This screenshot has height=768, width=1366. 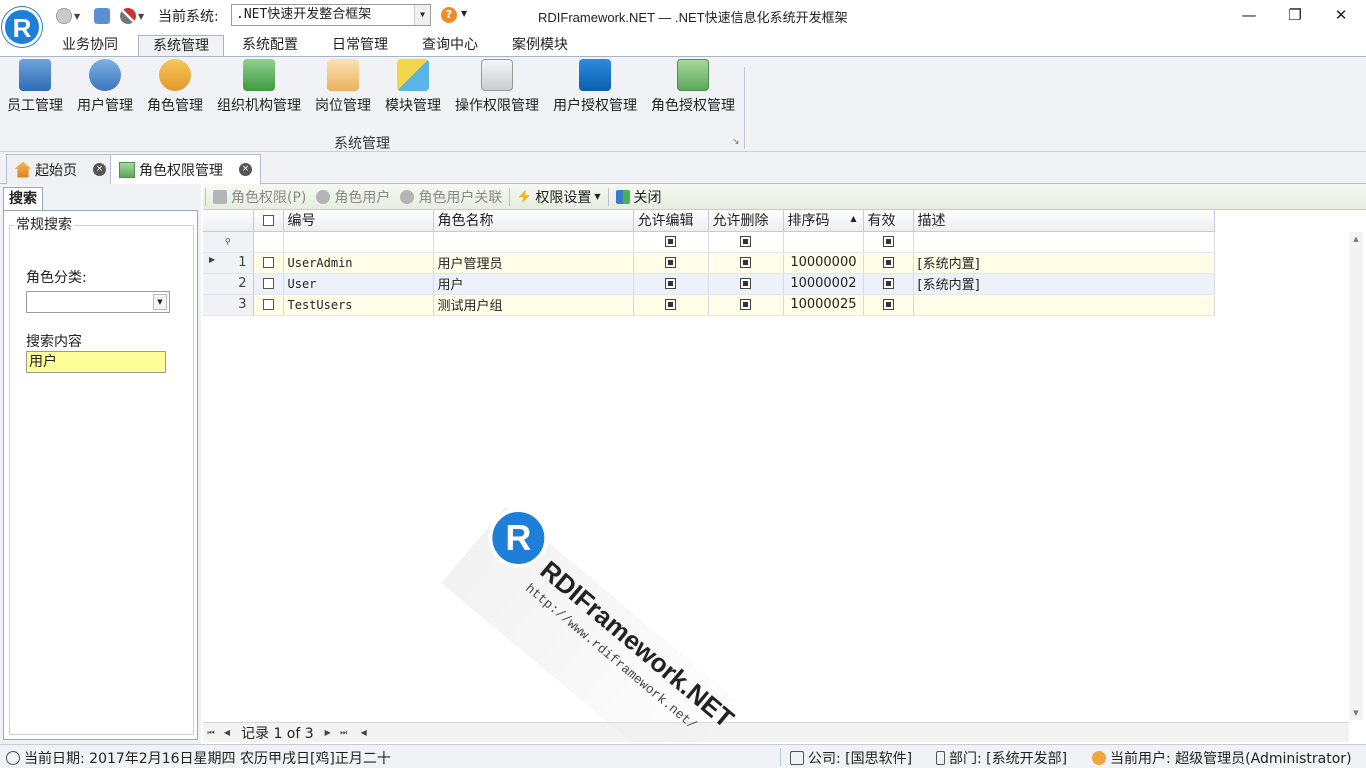 I want to click on prev-record-icon: ◀, so click(x=227, y=732).